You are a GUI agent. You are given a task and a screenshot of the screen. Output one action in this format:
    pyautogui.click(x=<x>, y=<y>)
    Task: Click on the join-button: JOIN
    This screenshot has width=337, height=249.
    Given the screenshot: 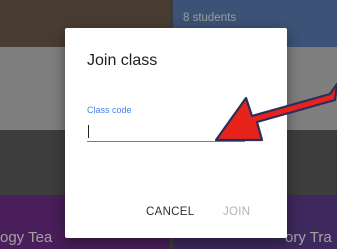 What is the action you would take?
    pyautogui.click(x=236, y=212)
    